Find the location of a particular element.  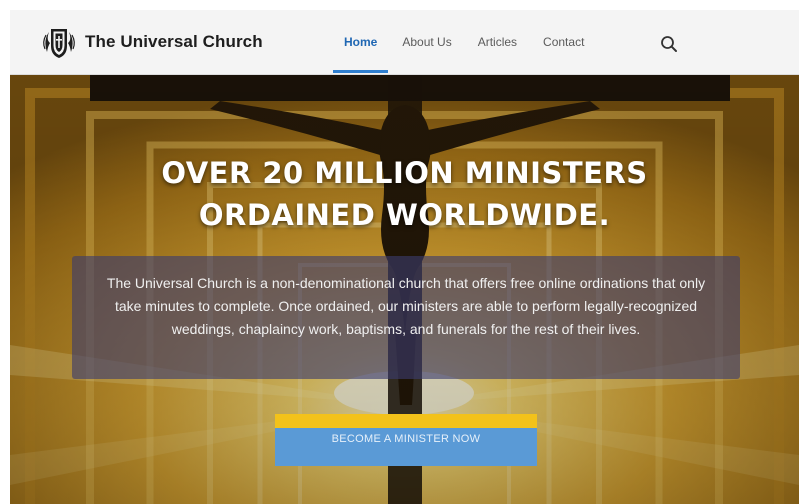

main-nav: Home About Us Articles Contact is located at coordinates (471, 42).